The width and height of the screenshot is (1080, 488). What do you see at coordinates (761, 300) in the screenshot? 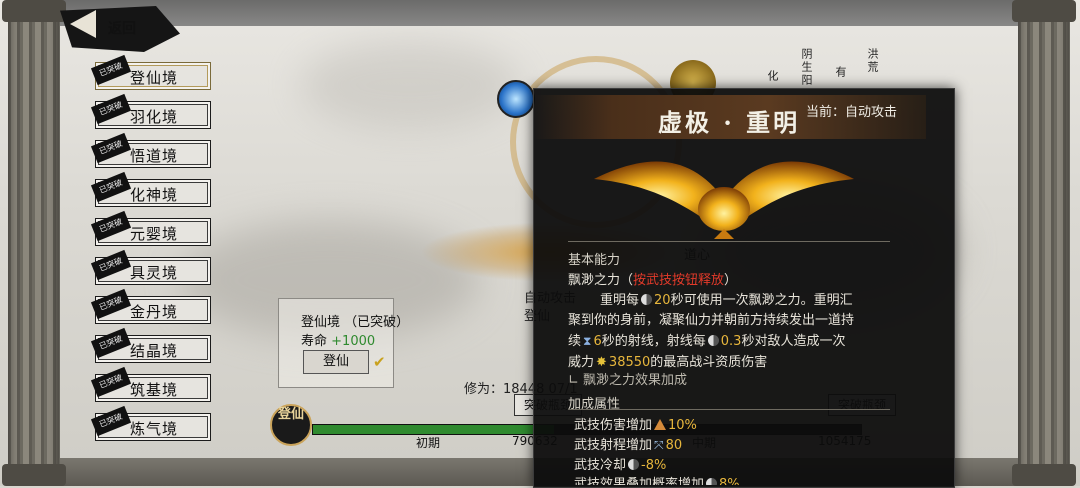
I see `desc-text: 秒可使用一次飘渺之力。重明汇` at bounding box center [761, 300].